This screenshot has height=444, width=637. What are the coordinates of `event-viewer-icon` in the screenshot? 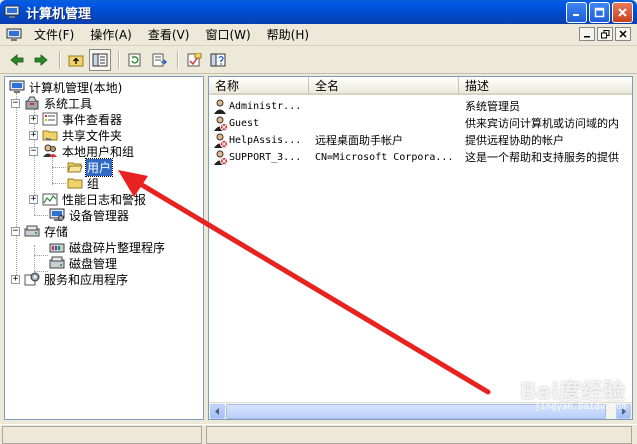 It's located at (50, 119).